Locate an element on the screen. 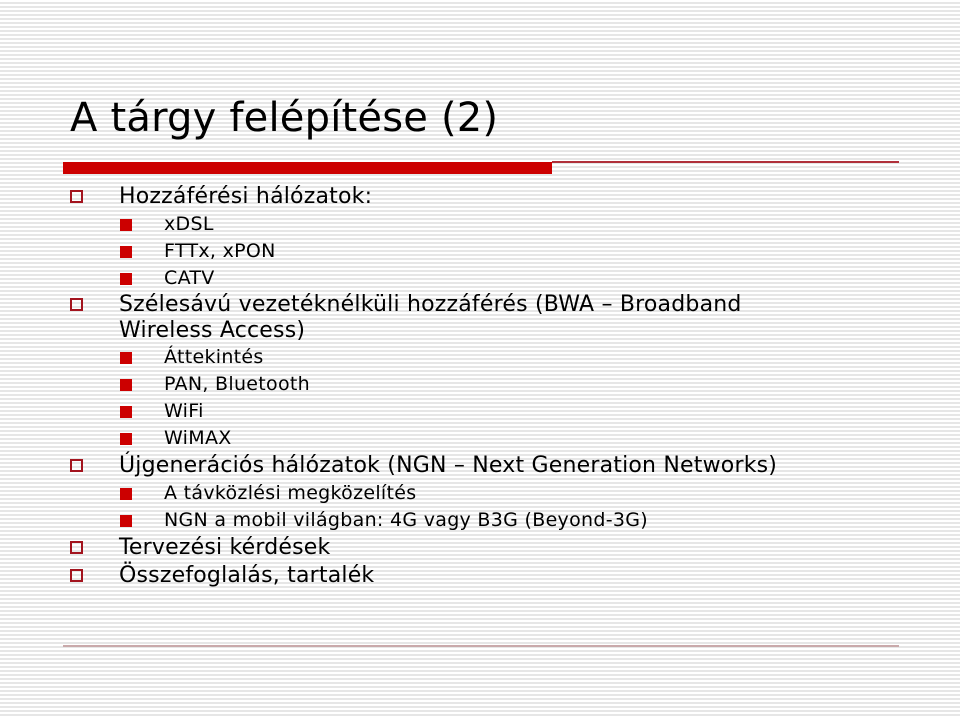 This screenshot has width=960, height=717. title-underline-thin is located at coordinates (725, 162).